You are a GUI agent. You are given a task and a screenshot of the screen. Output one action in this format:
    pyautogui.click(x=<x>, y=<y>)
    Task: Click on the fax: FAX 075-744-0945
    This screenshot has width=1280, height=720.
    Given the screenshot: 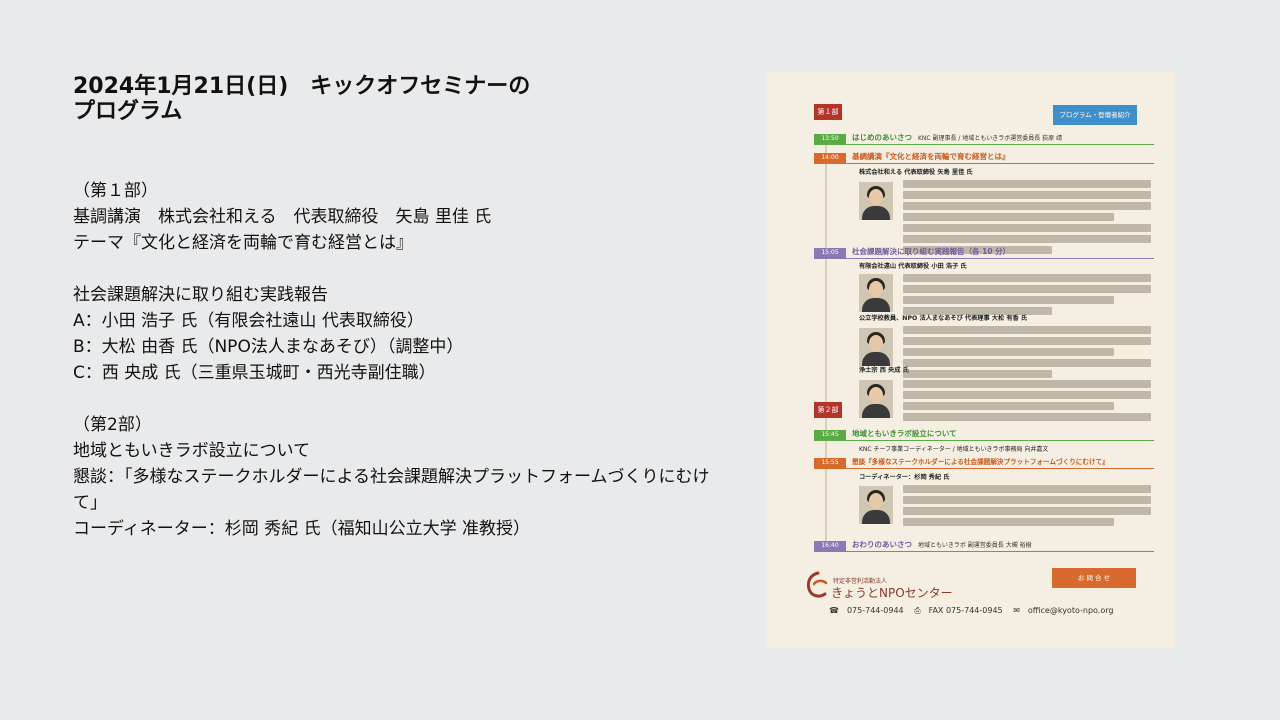 What is the action you would take?
    pyautogui.click(x=965, y=610)
    